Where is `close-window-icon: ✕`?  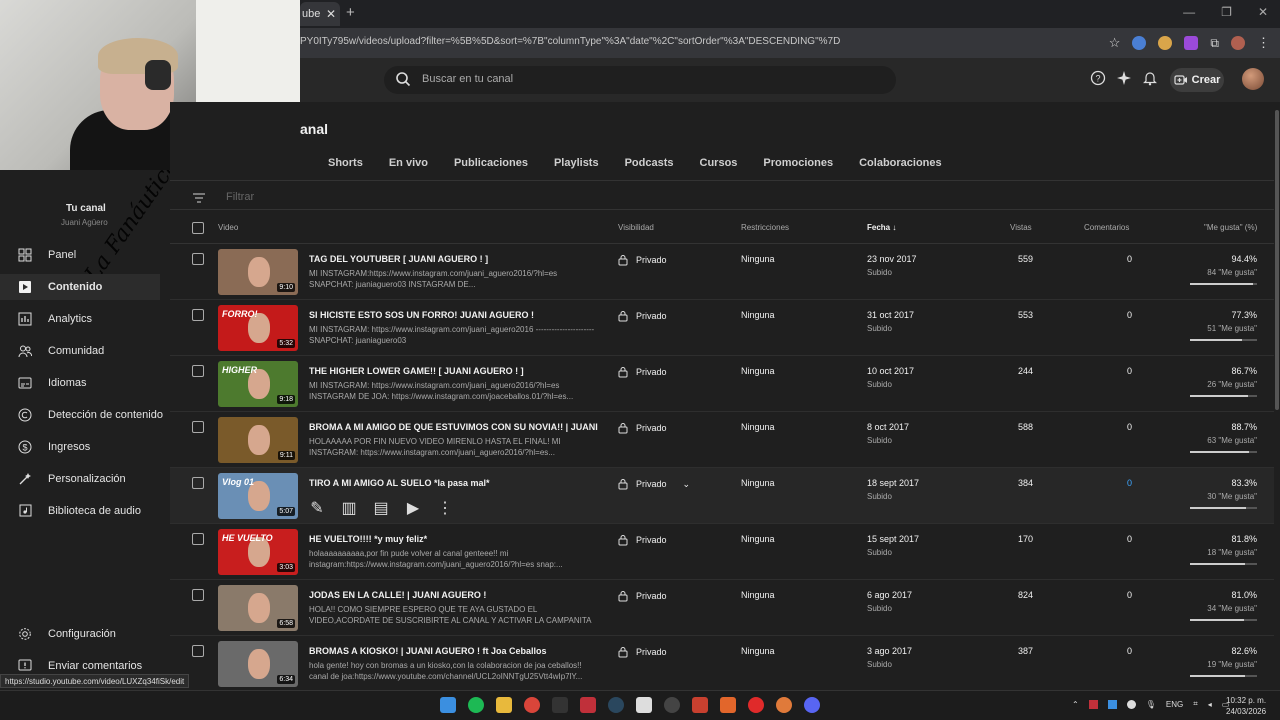
close-window-icon: ✕ is located at coordinates (1263, 12).